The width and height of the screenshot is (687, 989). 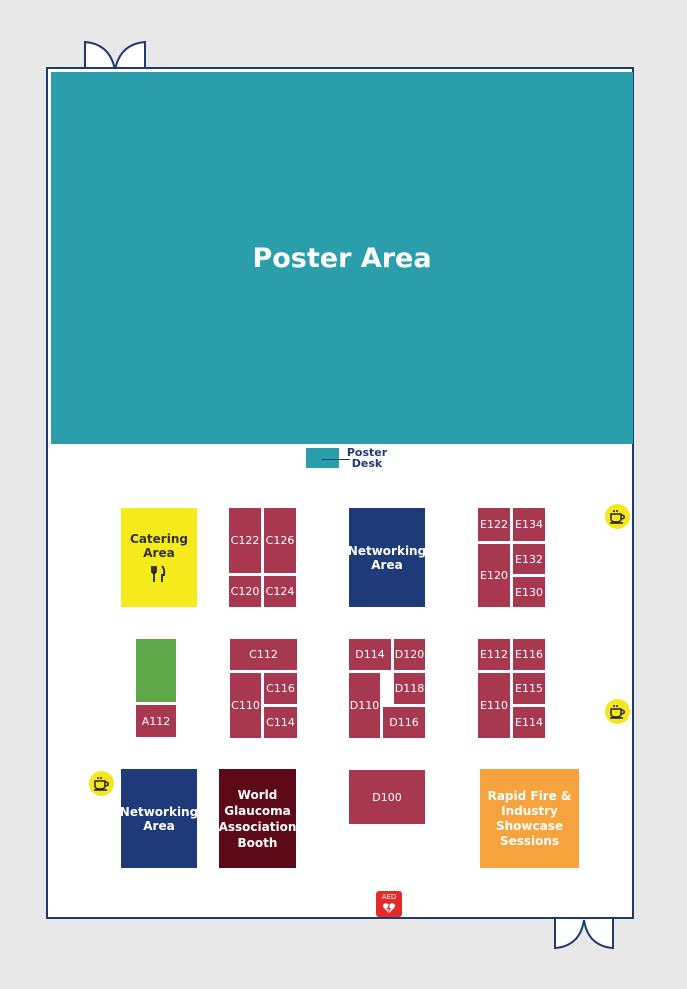 What do you see at coordinates (159, 553) in the screenshot?
I see `catering-label-line2: Area` at bounding box center [159, 553].